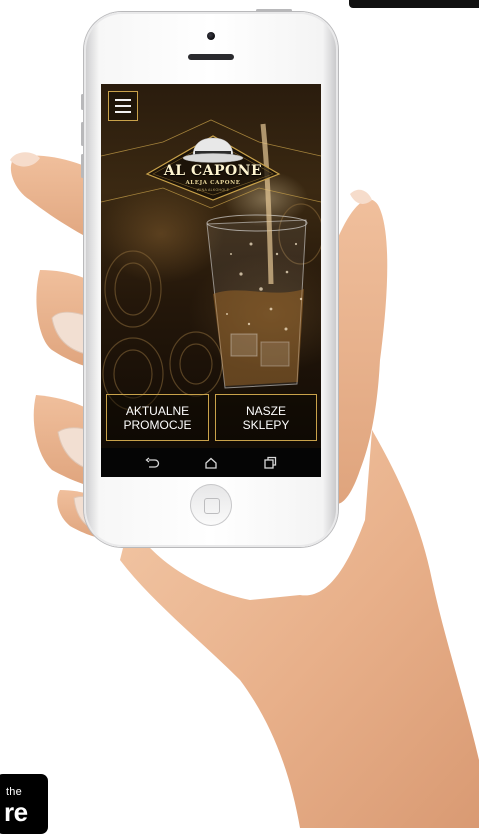 Image resolution: width=479 pixels, height=834 pixels. I want to click on hamburger-menu-button, so click(123, 106).